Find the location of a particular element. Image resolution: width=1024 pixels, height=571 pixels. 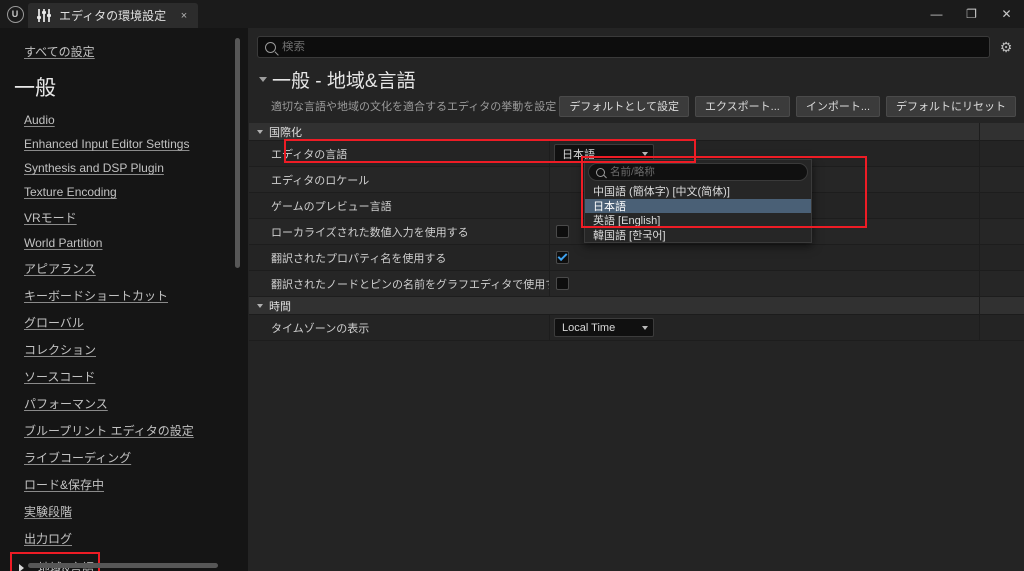

property-row-display-timezone: タイムゾーンの表示 Local Time is located at coordinates (636, 328).